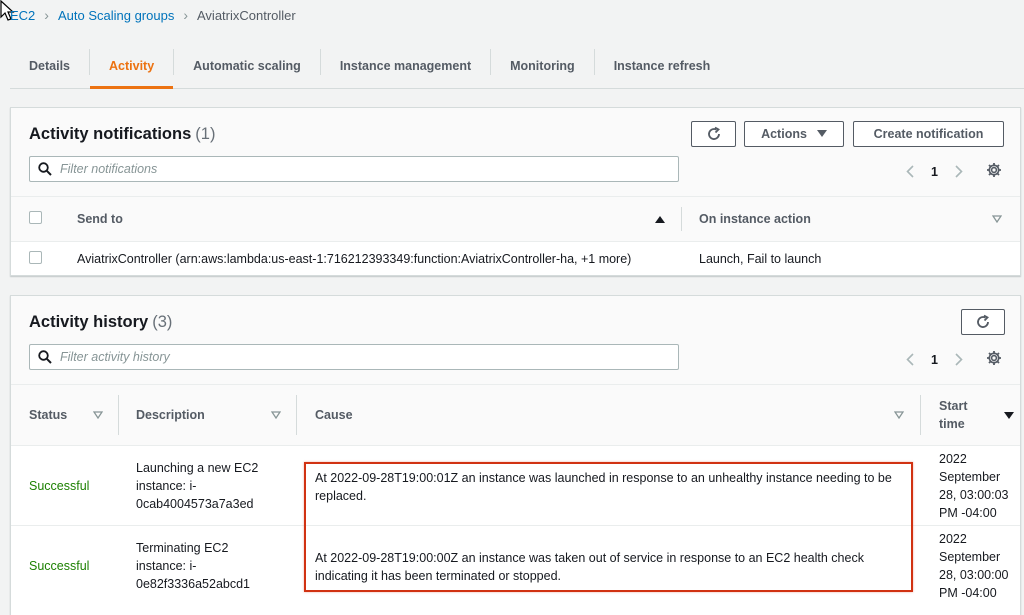 This screenshot has width=1024, height=615. What do you see at coordinates (515, 340) in the screenshot?
I see `history-header: Activity history(3) 1` at bounding box center [515, 340].